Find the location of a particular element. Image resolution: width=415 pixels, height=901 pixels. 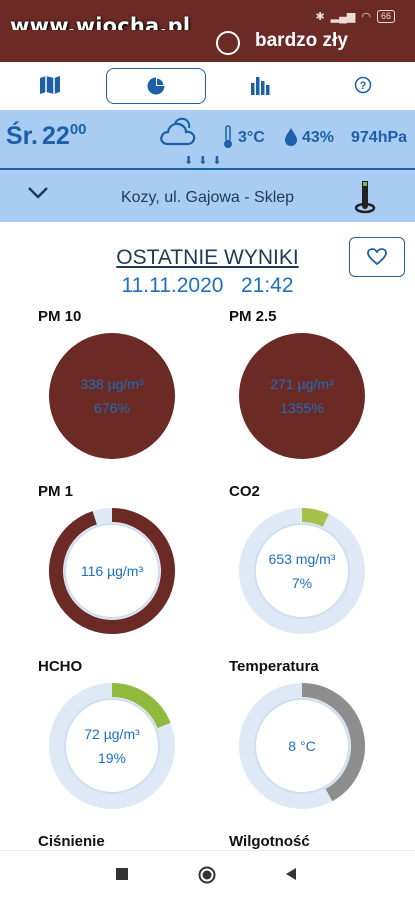

system-navigation-bar is located at coordinates (207, 875).